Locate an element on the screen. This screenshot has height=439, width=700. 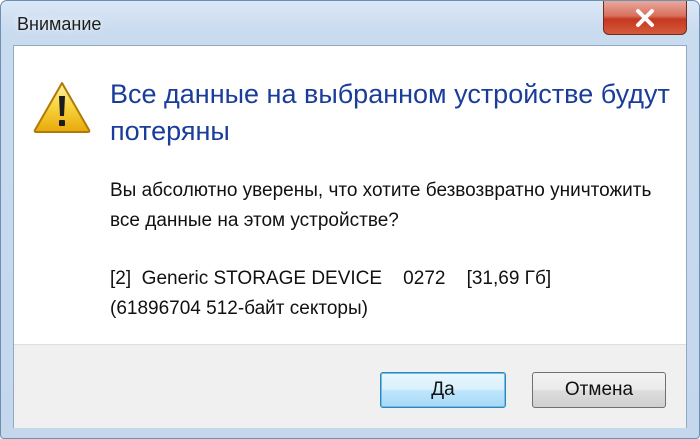
warning-icon is located at coordinates (62, 107).